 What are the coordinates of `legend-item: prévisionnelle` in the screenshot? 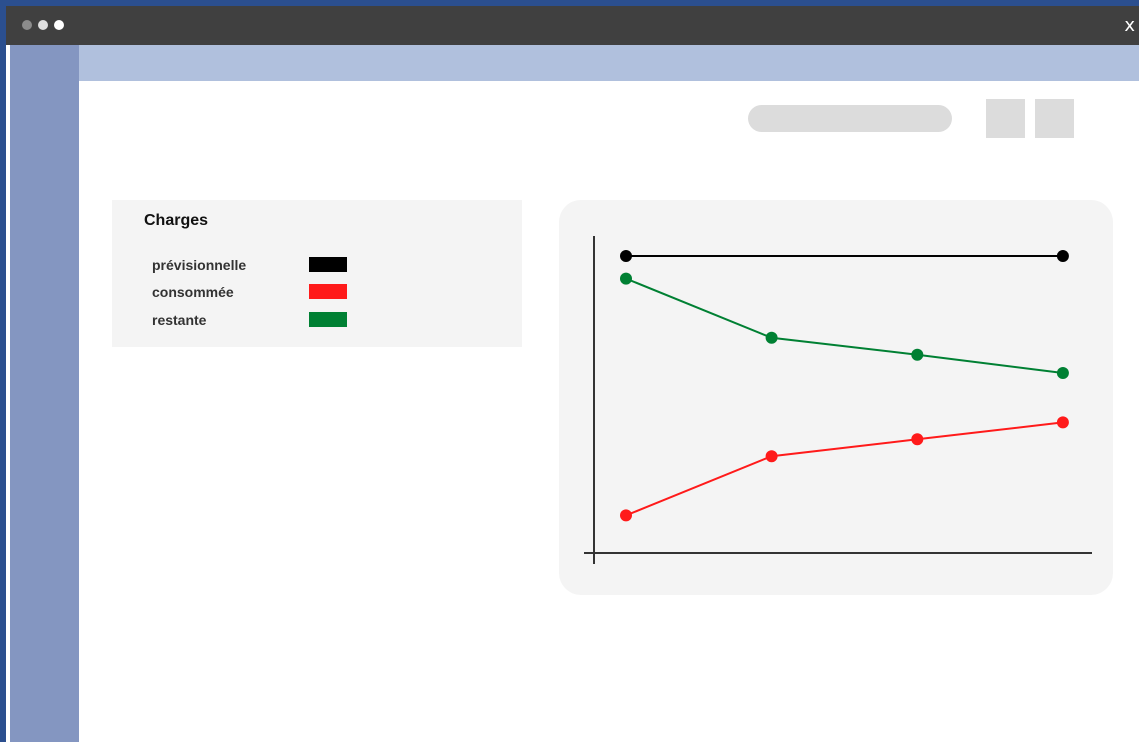 It's located at (317, 266).